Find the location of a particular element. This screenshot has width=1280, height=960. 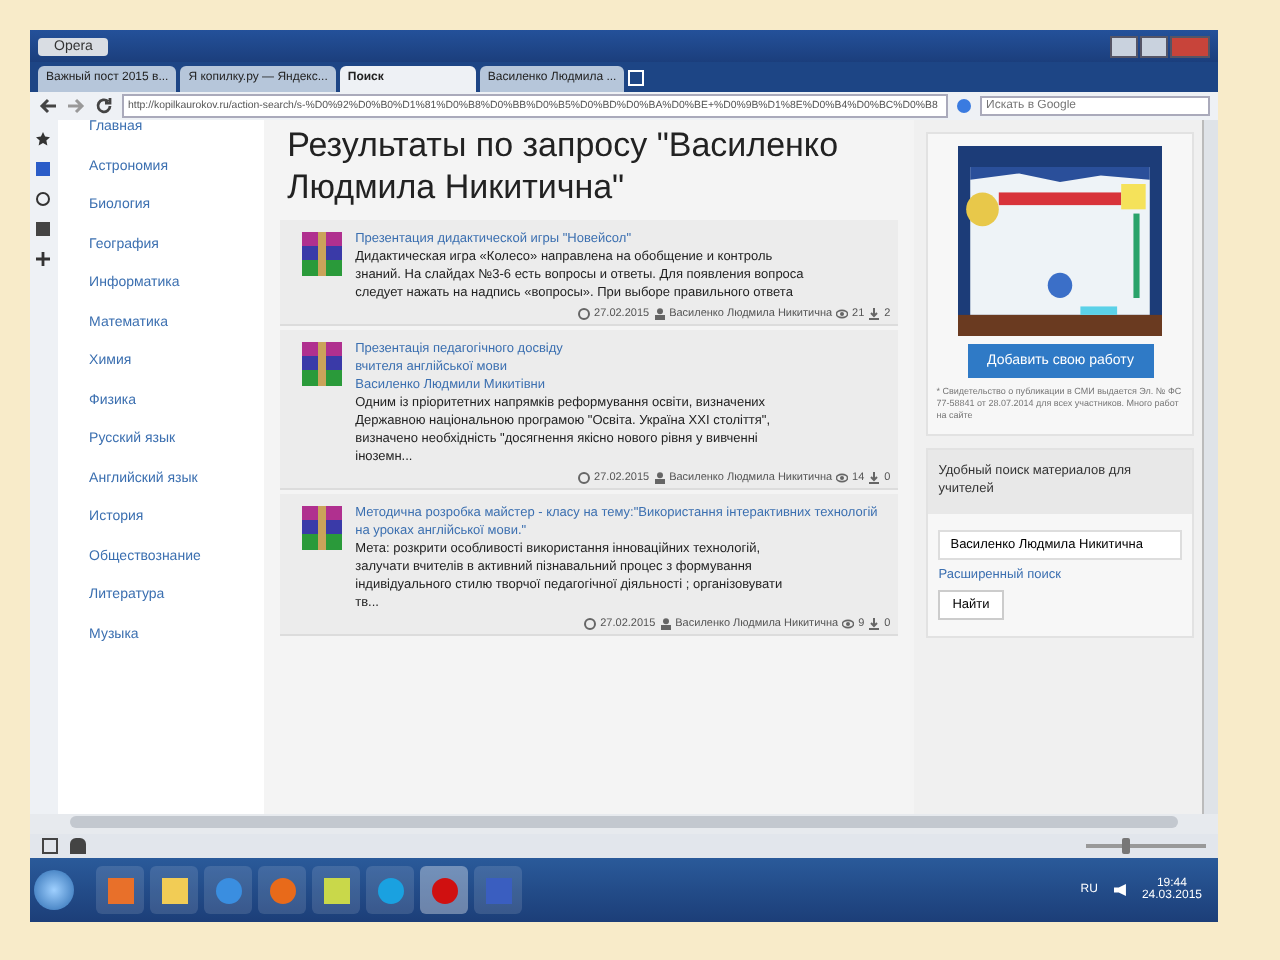

volume-icon is located at coordinates (1119, 890).